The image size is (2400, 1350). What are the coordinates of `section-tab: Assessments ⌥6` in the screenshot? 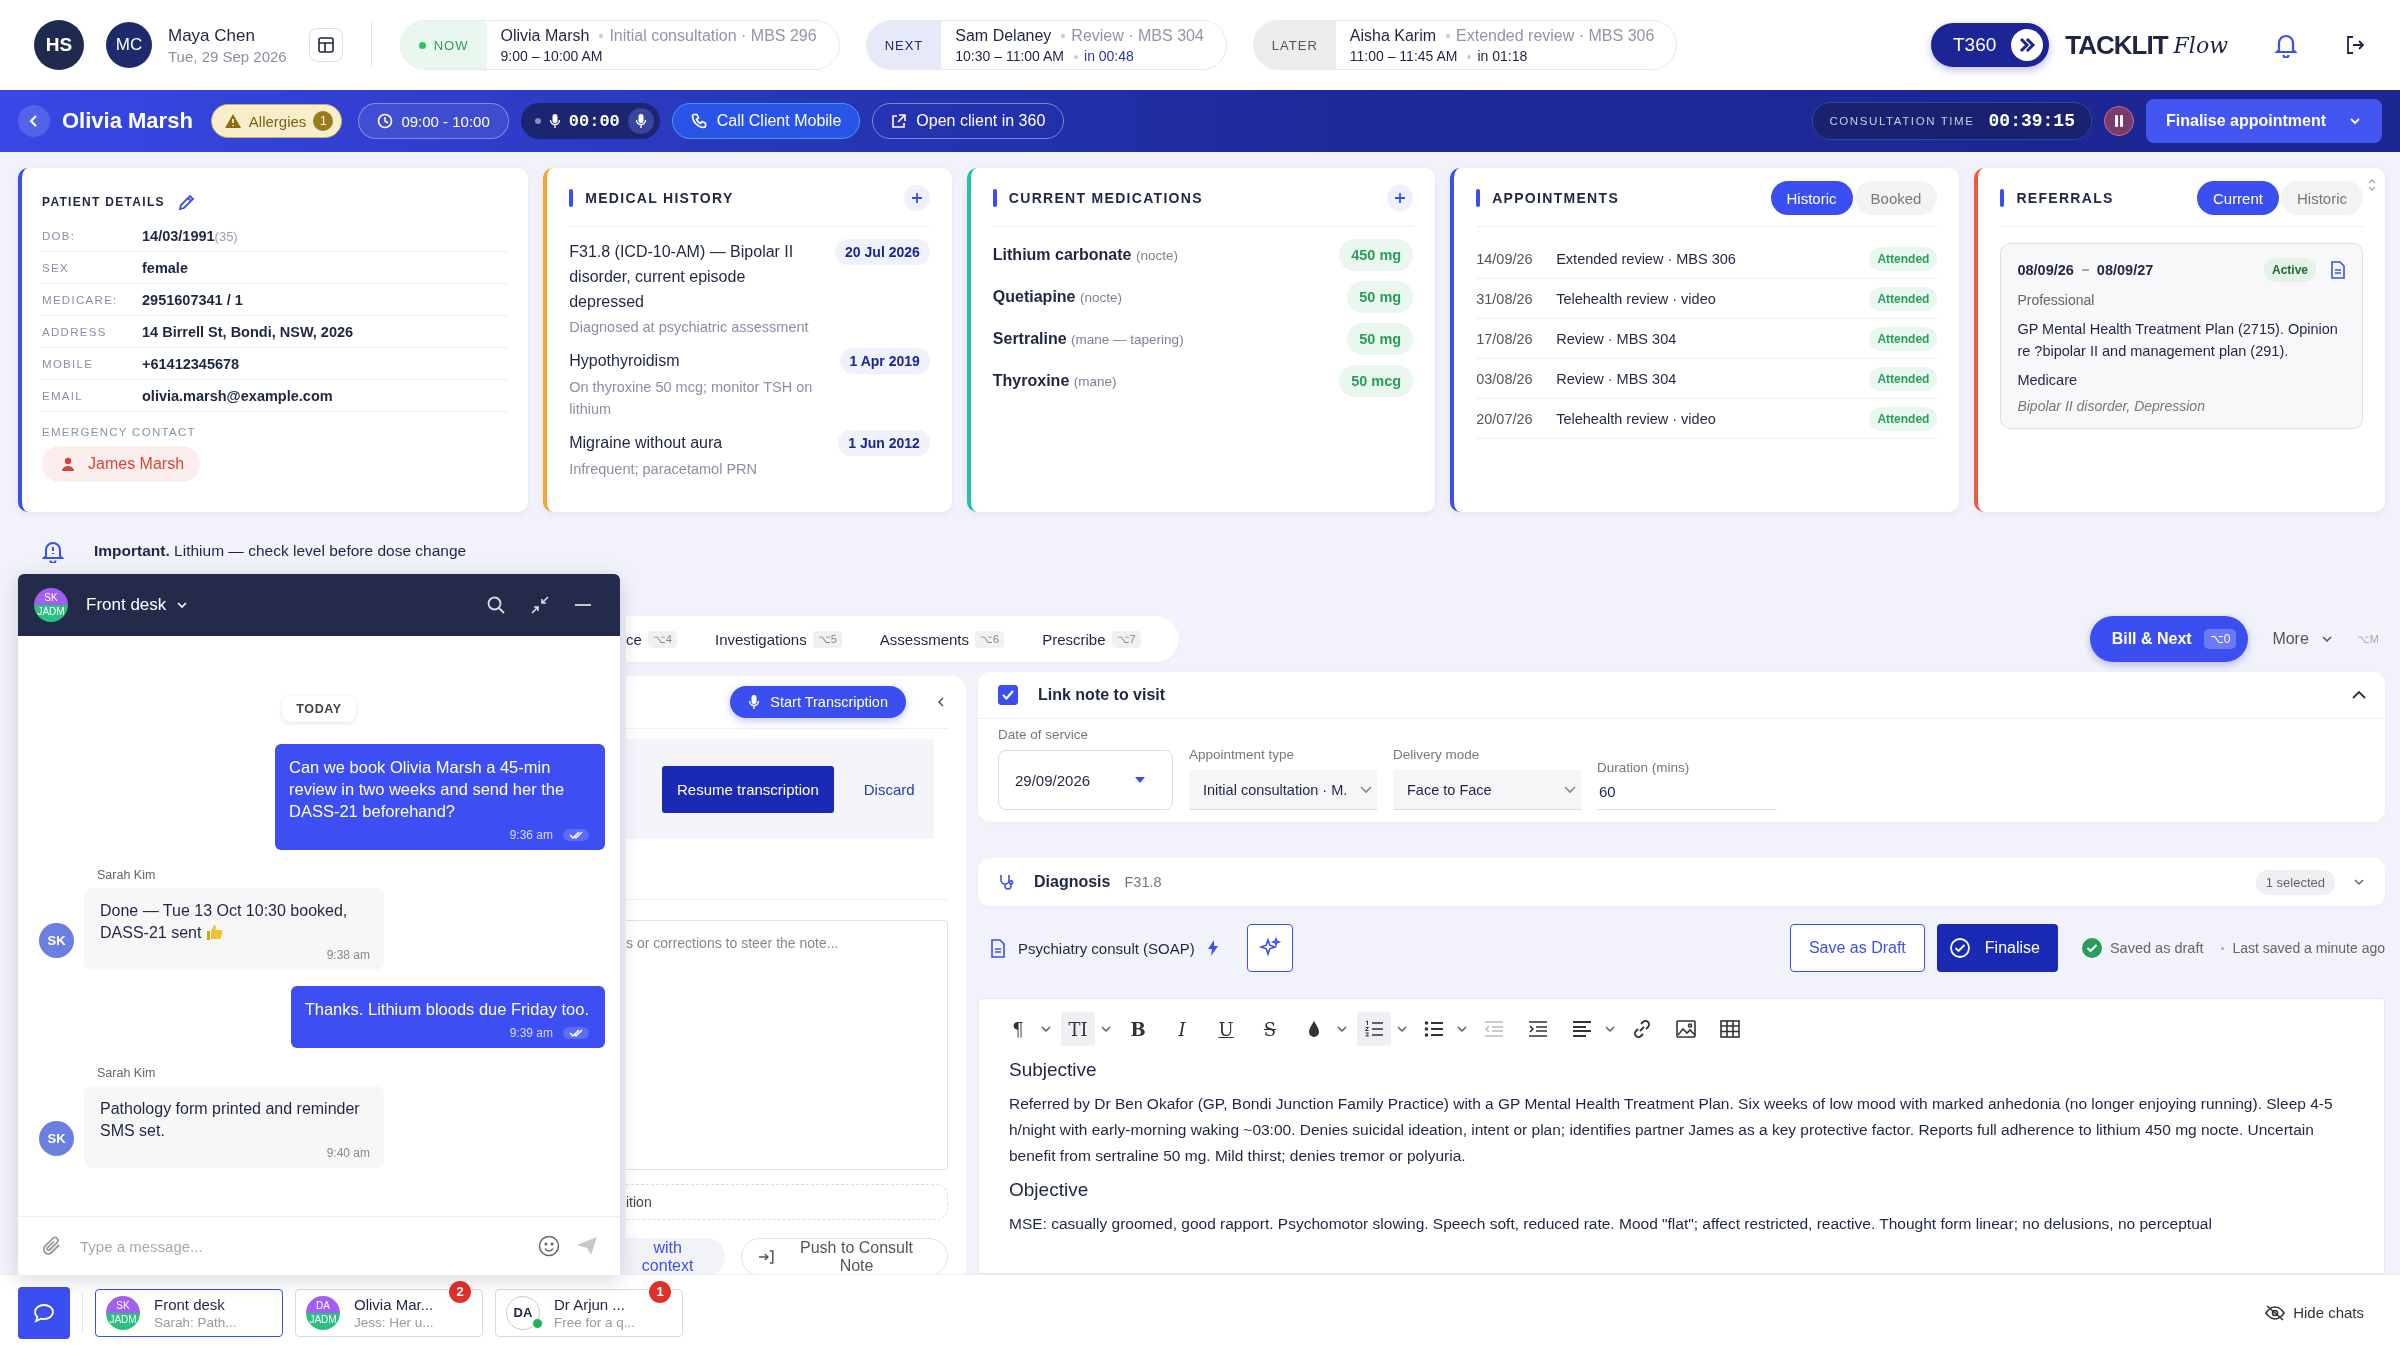 It's located at (947, 639).